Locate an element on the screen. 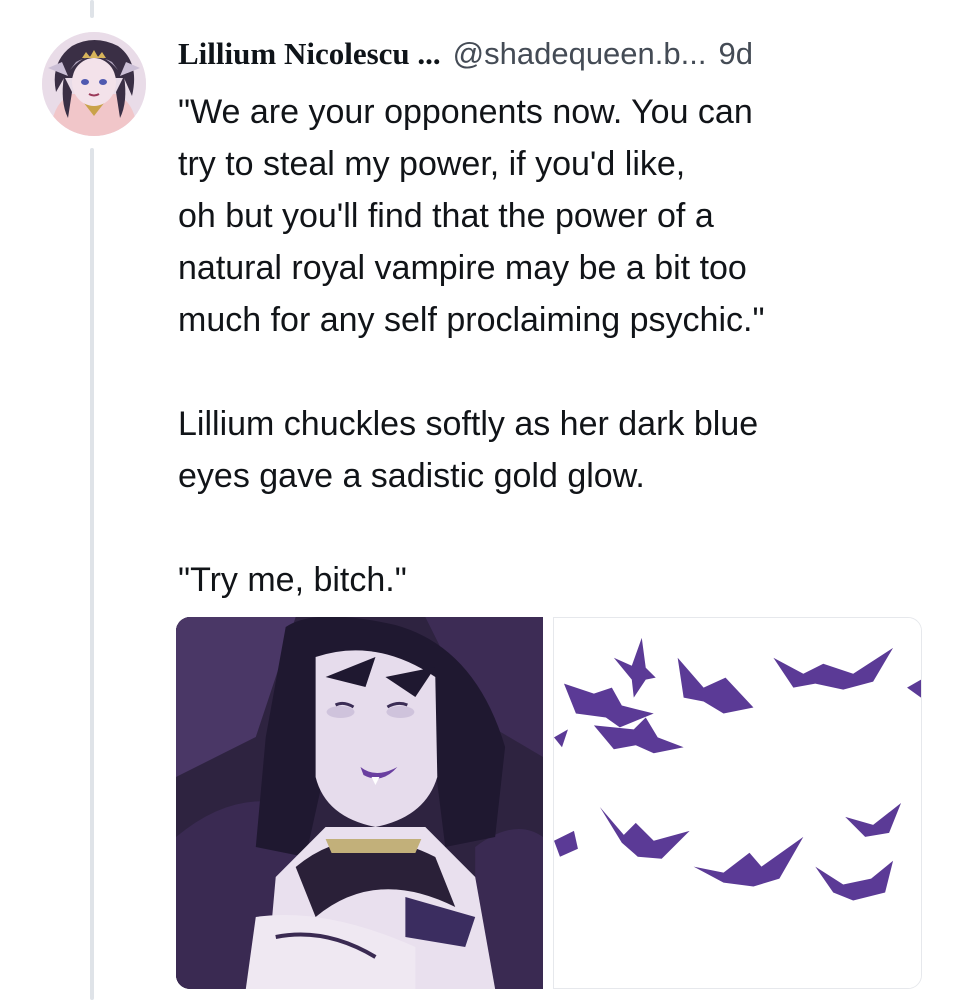 This screenshot has height=1000, width=962. post-text-line: try to steal my power, if you'd like, is located at coordinates (432, 164).